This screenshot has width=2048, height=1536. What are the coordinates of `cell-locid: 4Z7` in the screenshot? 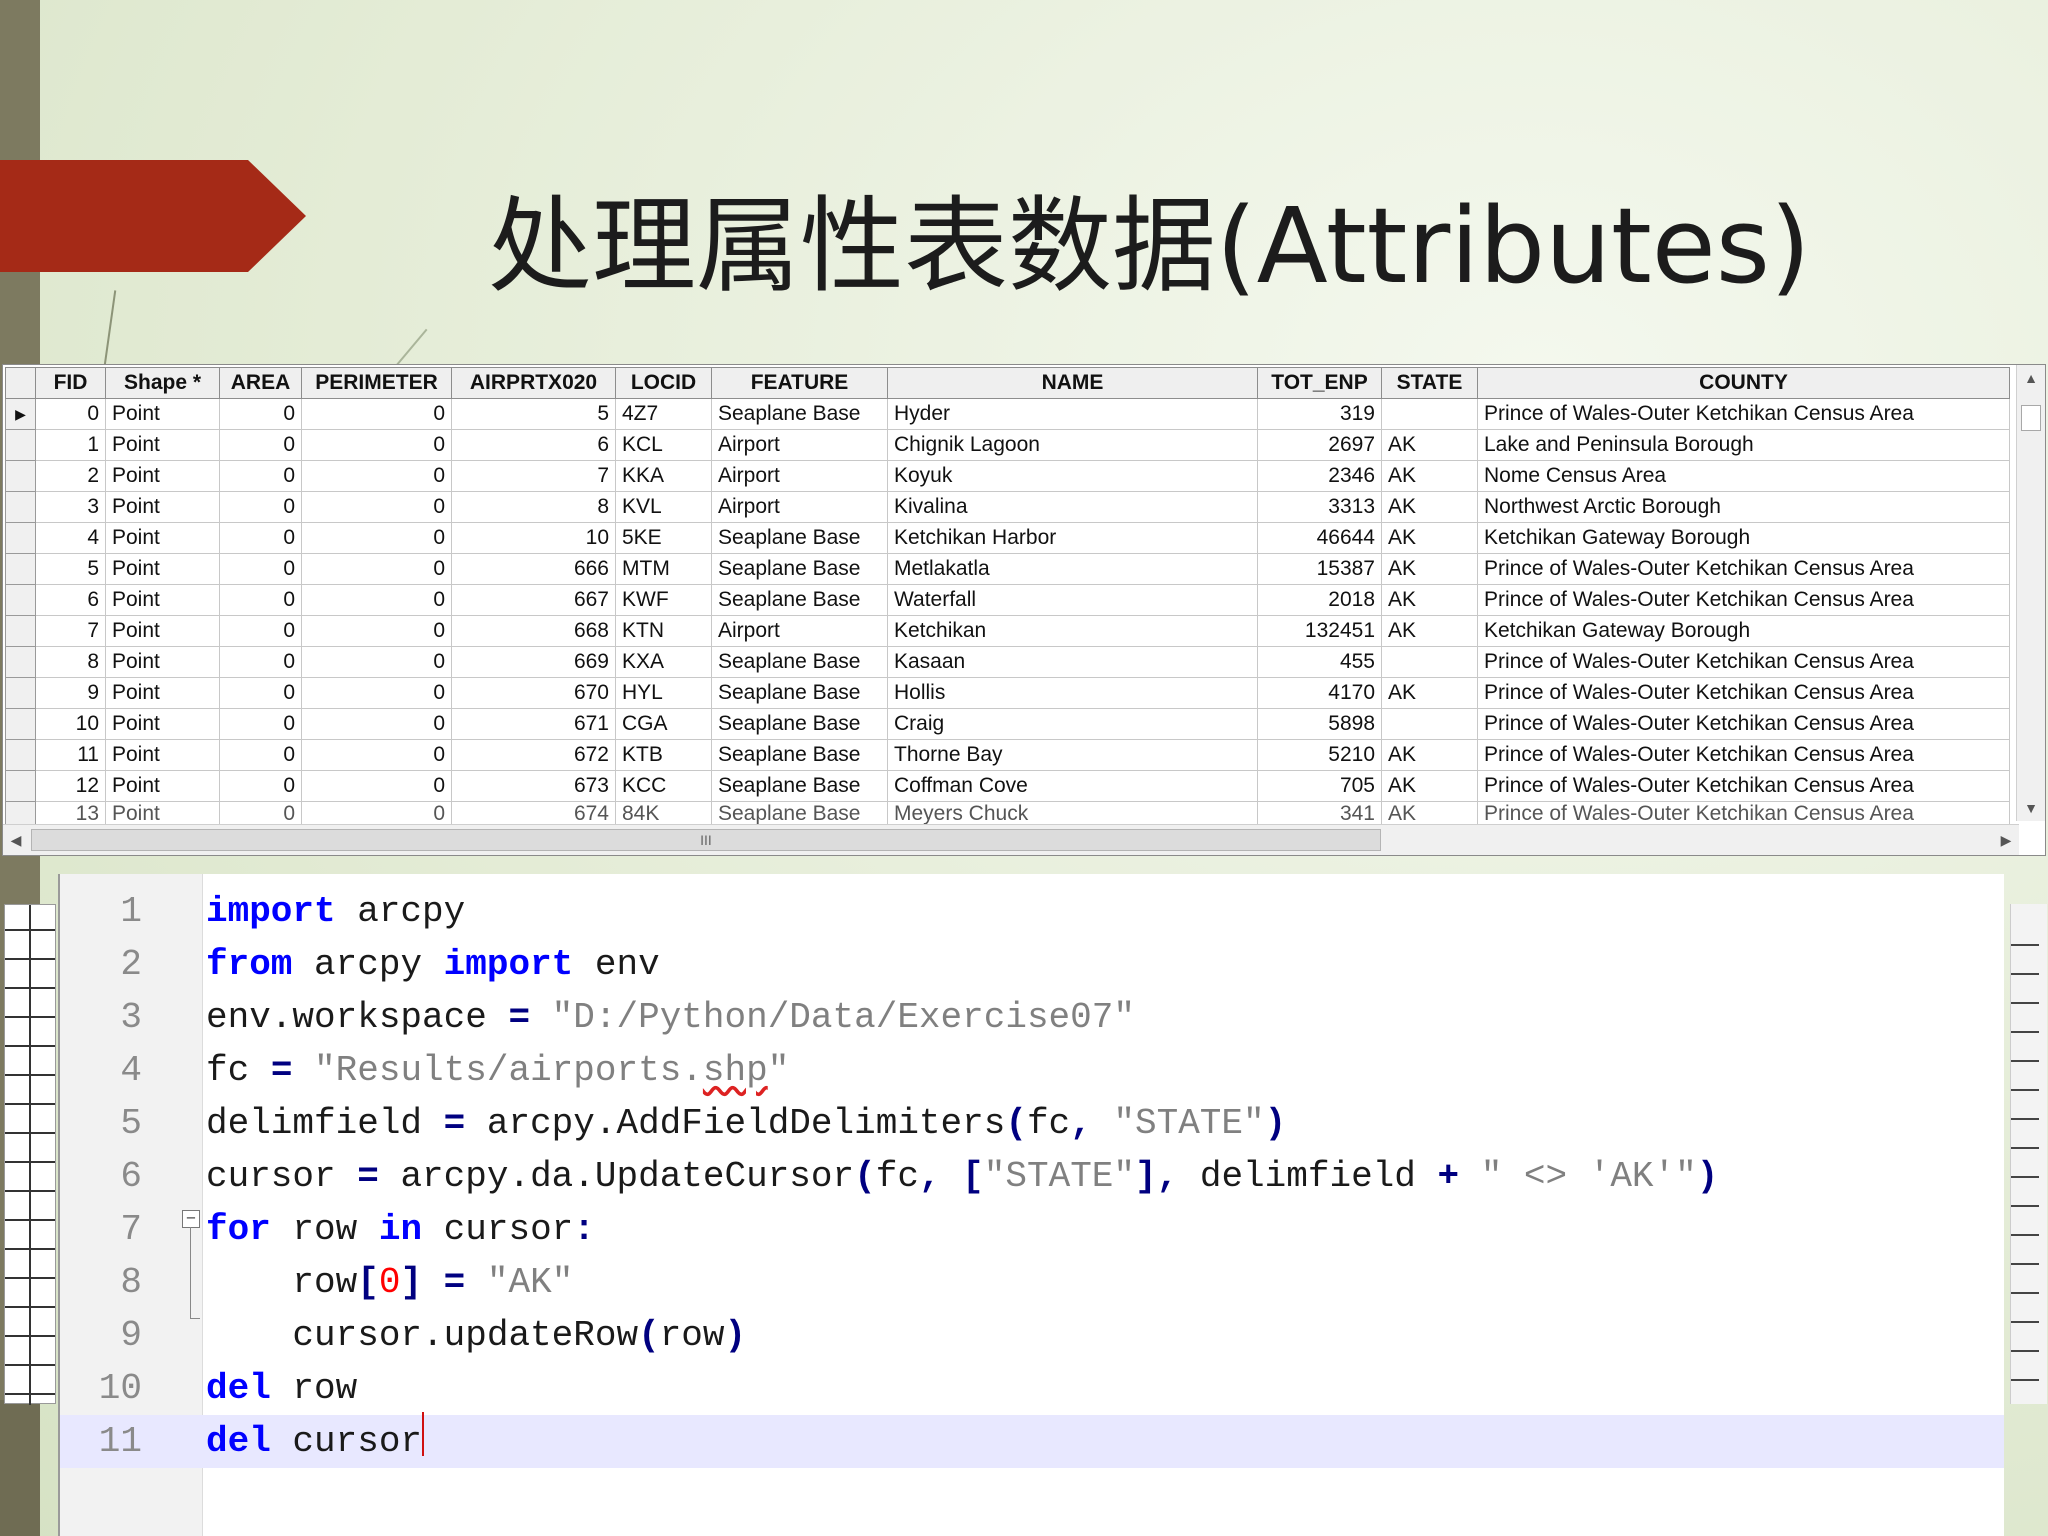 It's located at (663, 414).